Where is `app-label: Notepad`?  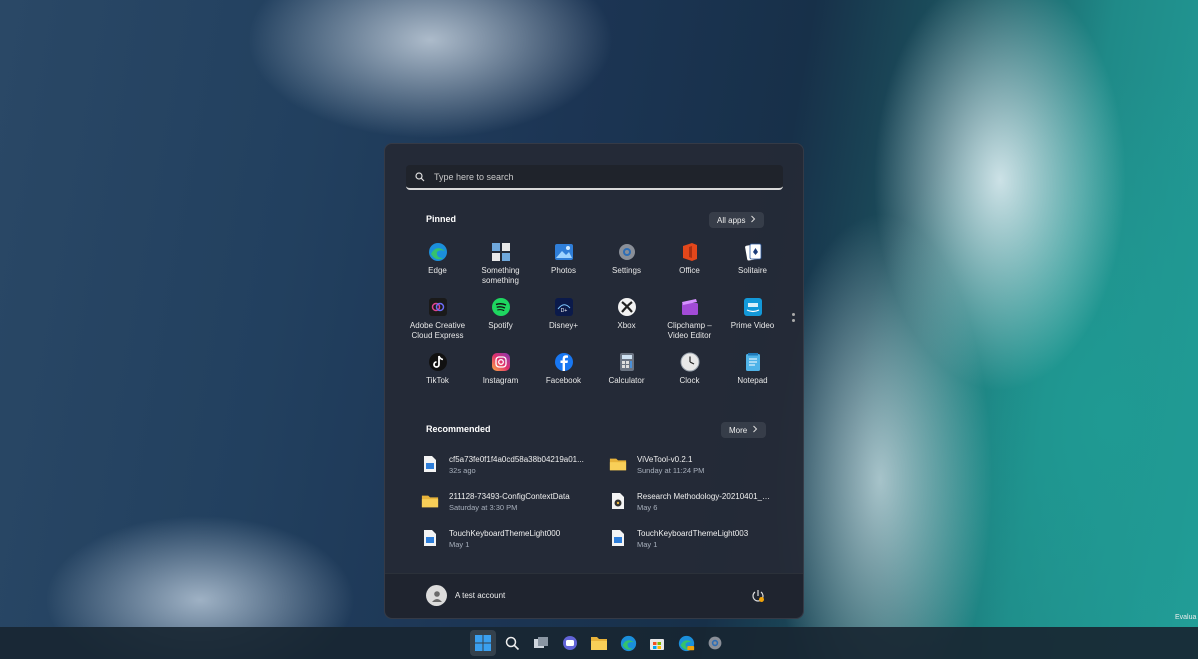 app-label: Notepad is located at coordinates (752, 380).